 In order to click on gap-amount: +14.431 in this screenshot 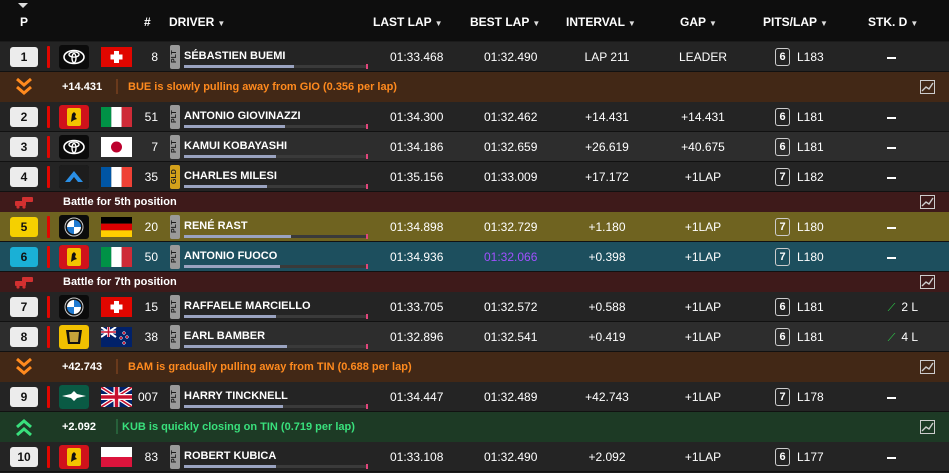, I will do `click(82, 87)`.